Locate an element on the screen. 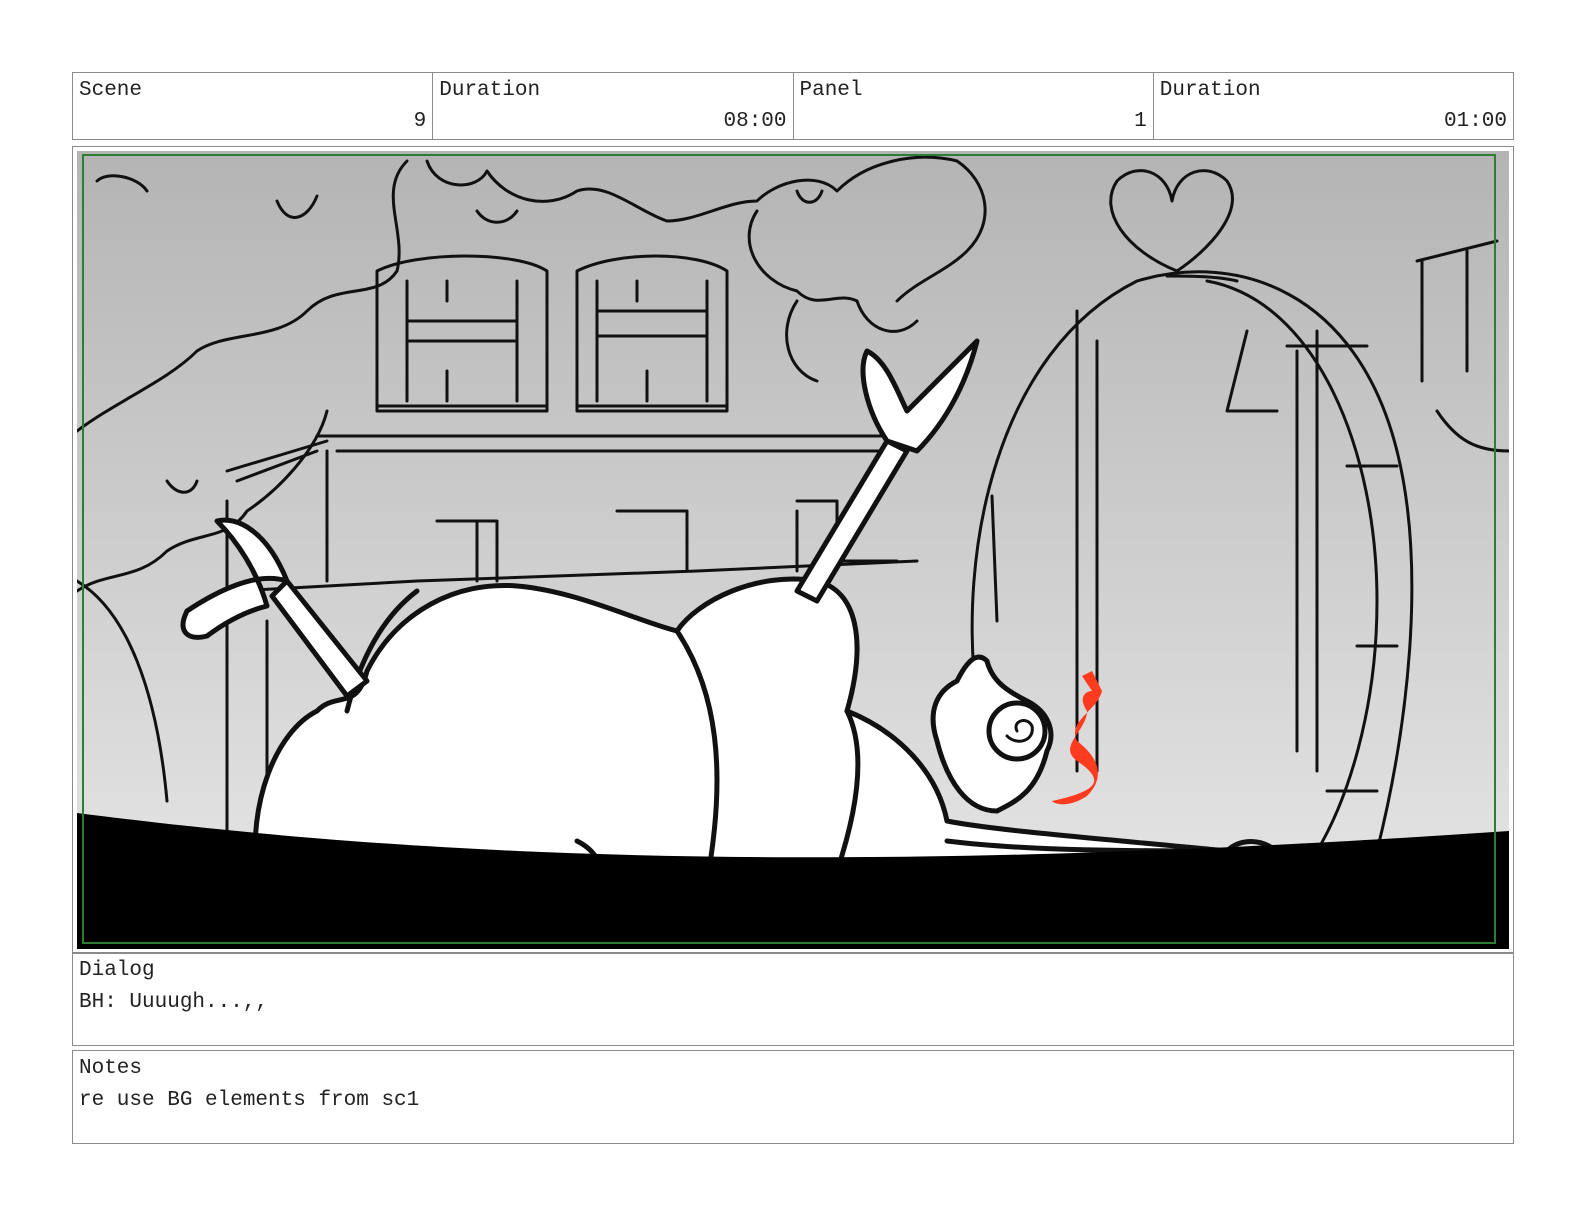 Image resolution: width=1582 pixels, height=1225 pixels. panel-number: 1 is located at coordinates (1140, 122).